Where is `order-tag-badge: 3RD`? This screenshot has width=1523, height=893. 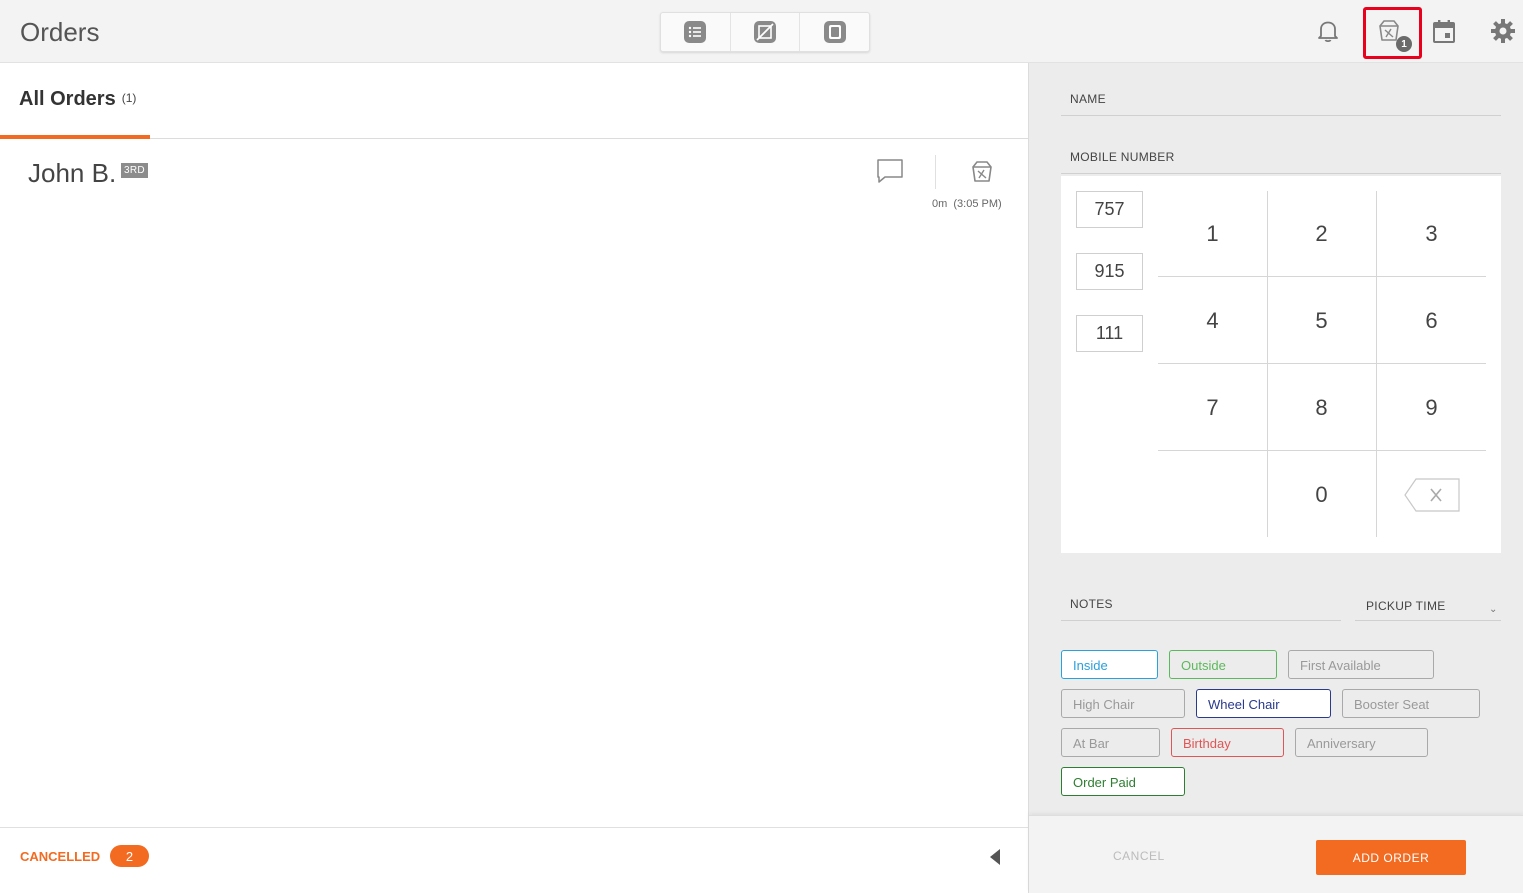 order-tag-badge: 3RD is located at coordinates (134, 170).